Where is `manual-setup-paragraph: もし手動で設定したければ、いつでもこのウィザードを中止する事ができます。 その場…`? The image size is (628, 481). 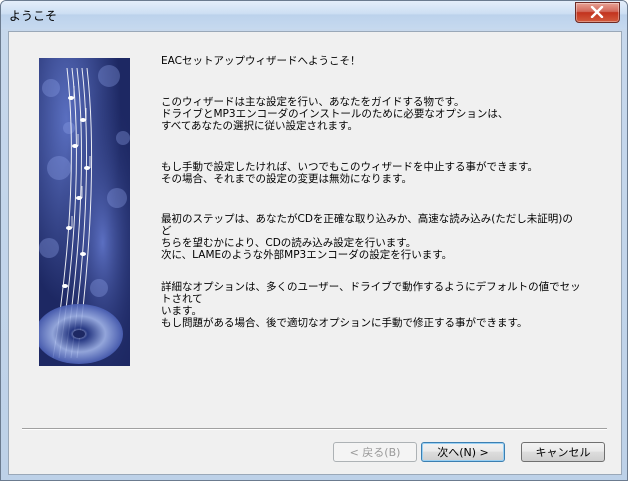 manual-setup-paragraph: もし手動で設定したければ、いつでもこのウィザードを中止する事ができます。 その場… is located at coordinates (349, 173).